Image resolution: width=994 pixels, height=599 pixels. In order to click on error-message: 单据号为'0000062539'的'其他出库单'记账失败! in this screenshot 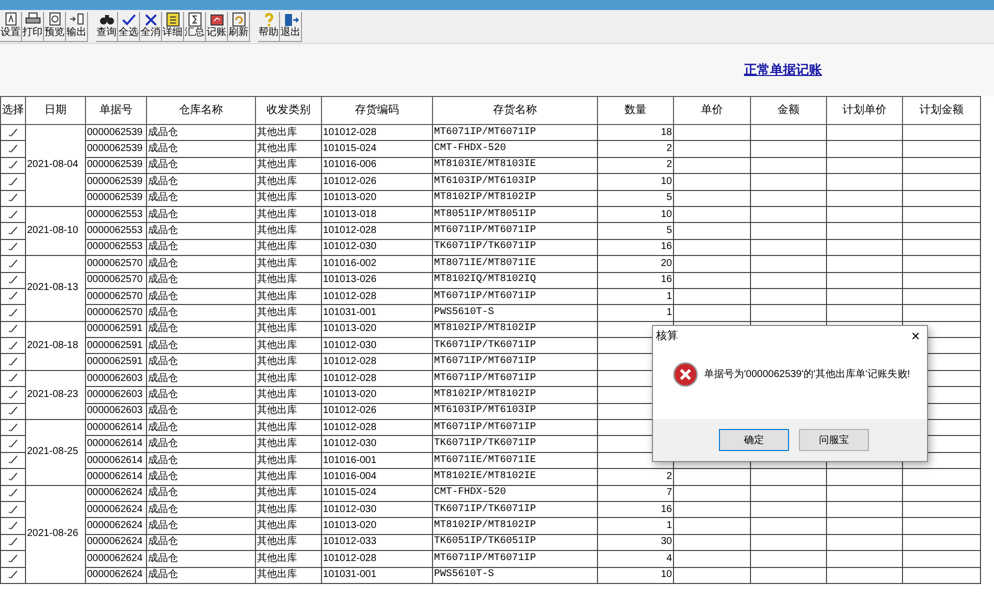, I will do `click(807, 375)`.